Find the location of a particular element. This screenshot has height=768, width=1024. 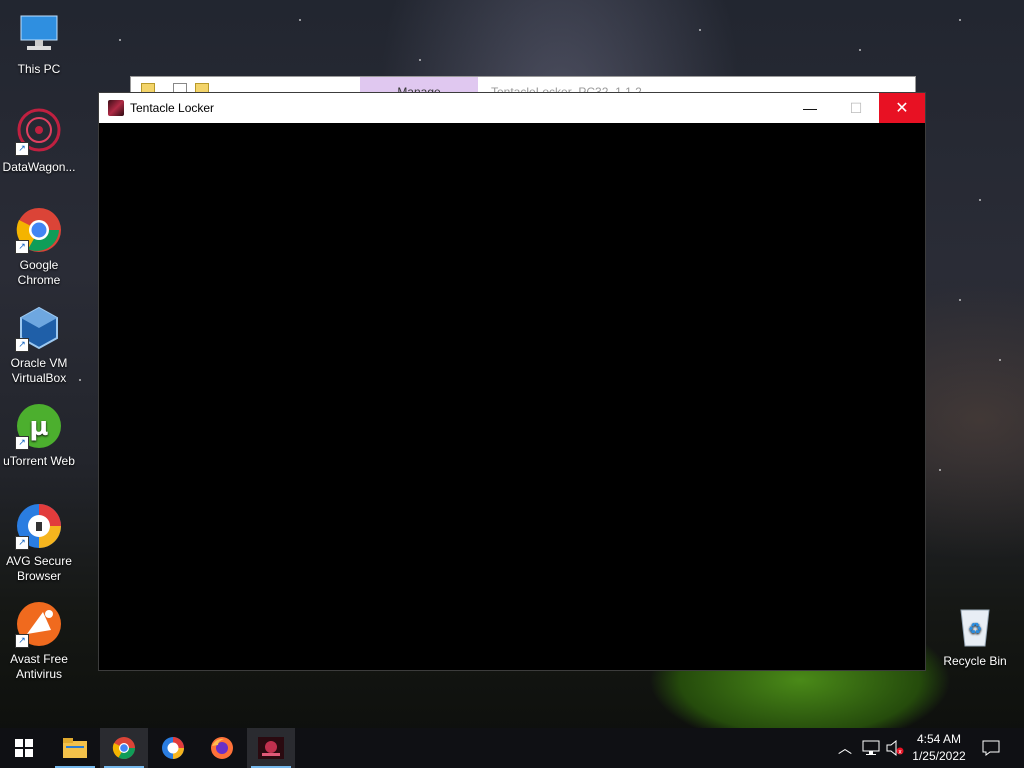

utorrent-icon: µ ↗ is located at coordinates (39, 426).